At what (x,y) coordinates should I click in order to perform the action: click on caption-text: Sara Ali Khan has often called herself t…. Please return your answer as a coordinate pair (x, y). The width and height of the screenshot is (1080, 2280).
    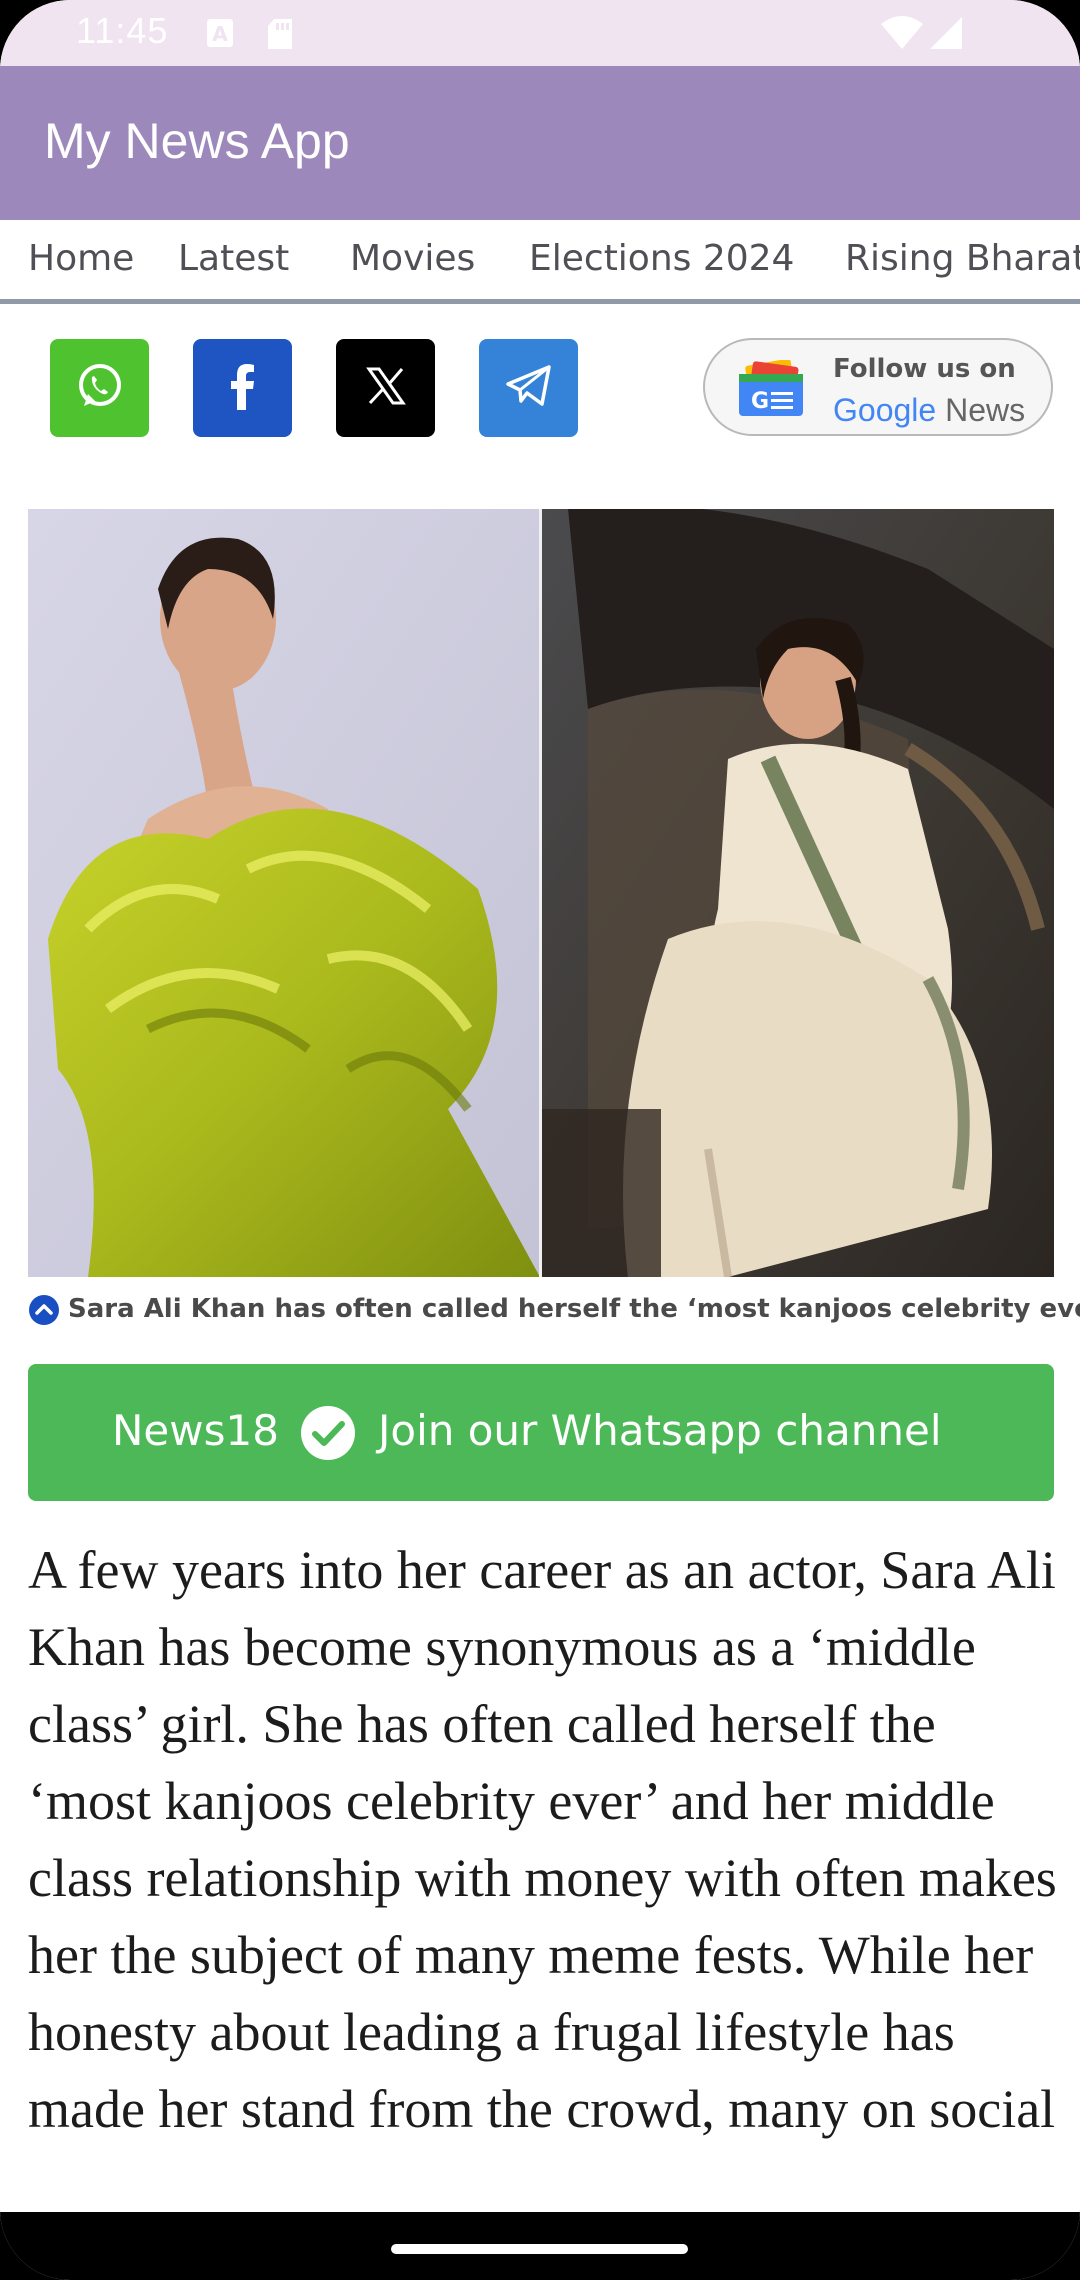
    Looking at the image, I should click on (574, 1309).